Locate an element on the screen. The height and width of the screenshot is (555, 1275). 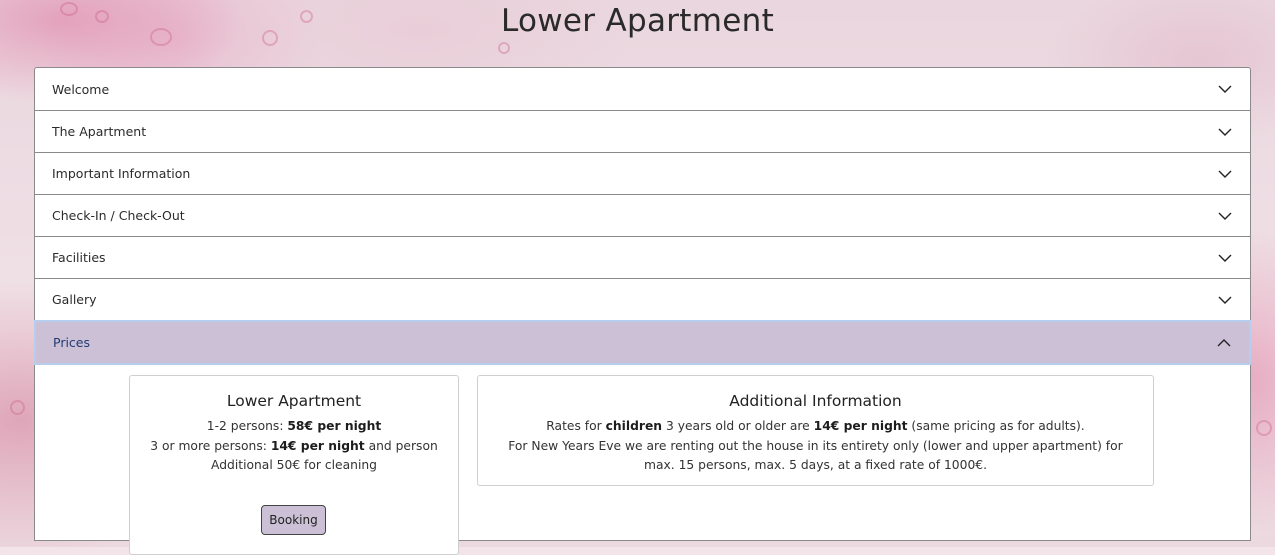
info-bold: 14€ per night is located at coordinates (860, 426).